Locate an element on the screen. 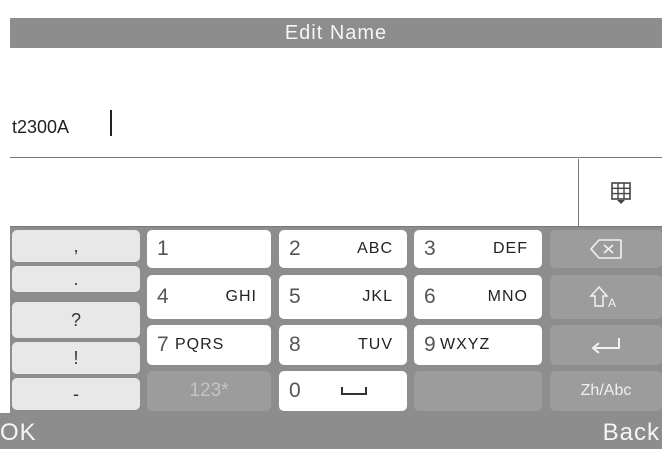  key-9: 9 WXYZ is located at coordinates (478, 345).